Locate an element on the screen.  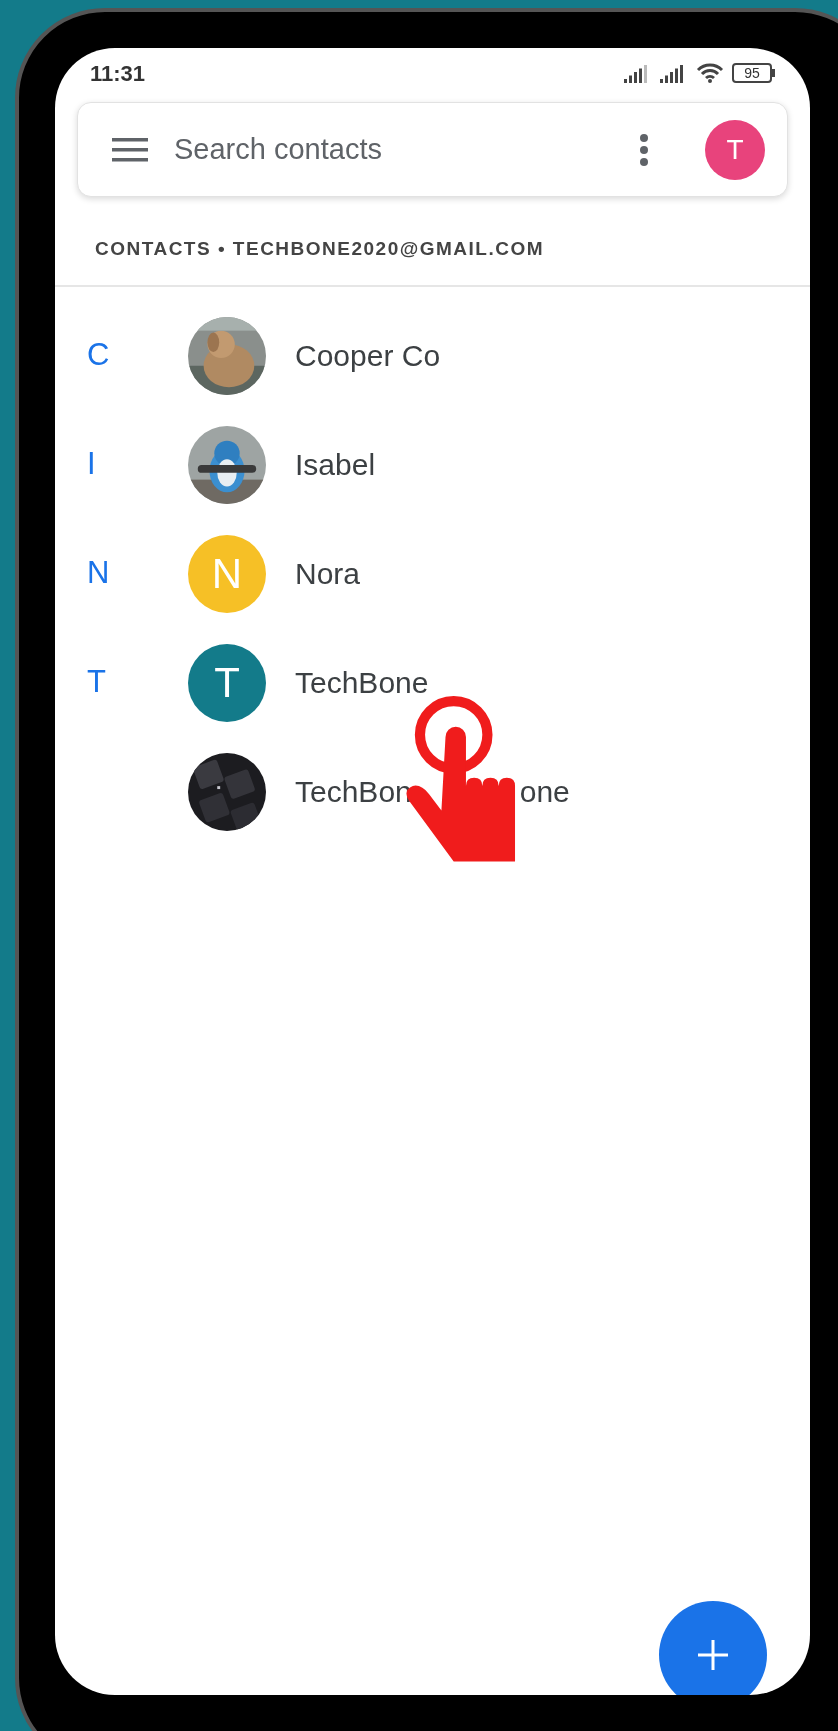
section-header: CONTACTS • TECHBONE2020@GMAIL.COM is located at coordinates (320, 248).